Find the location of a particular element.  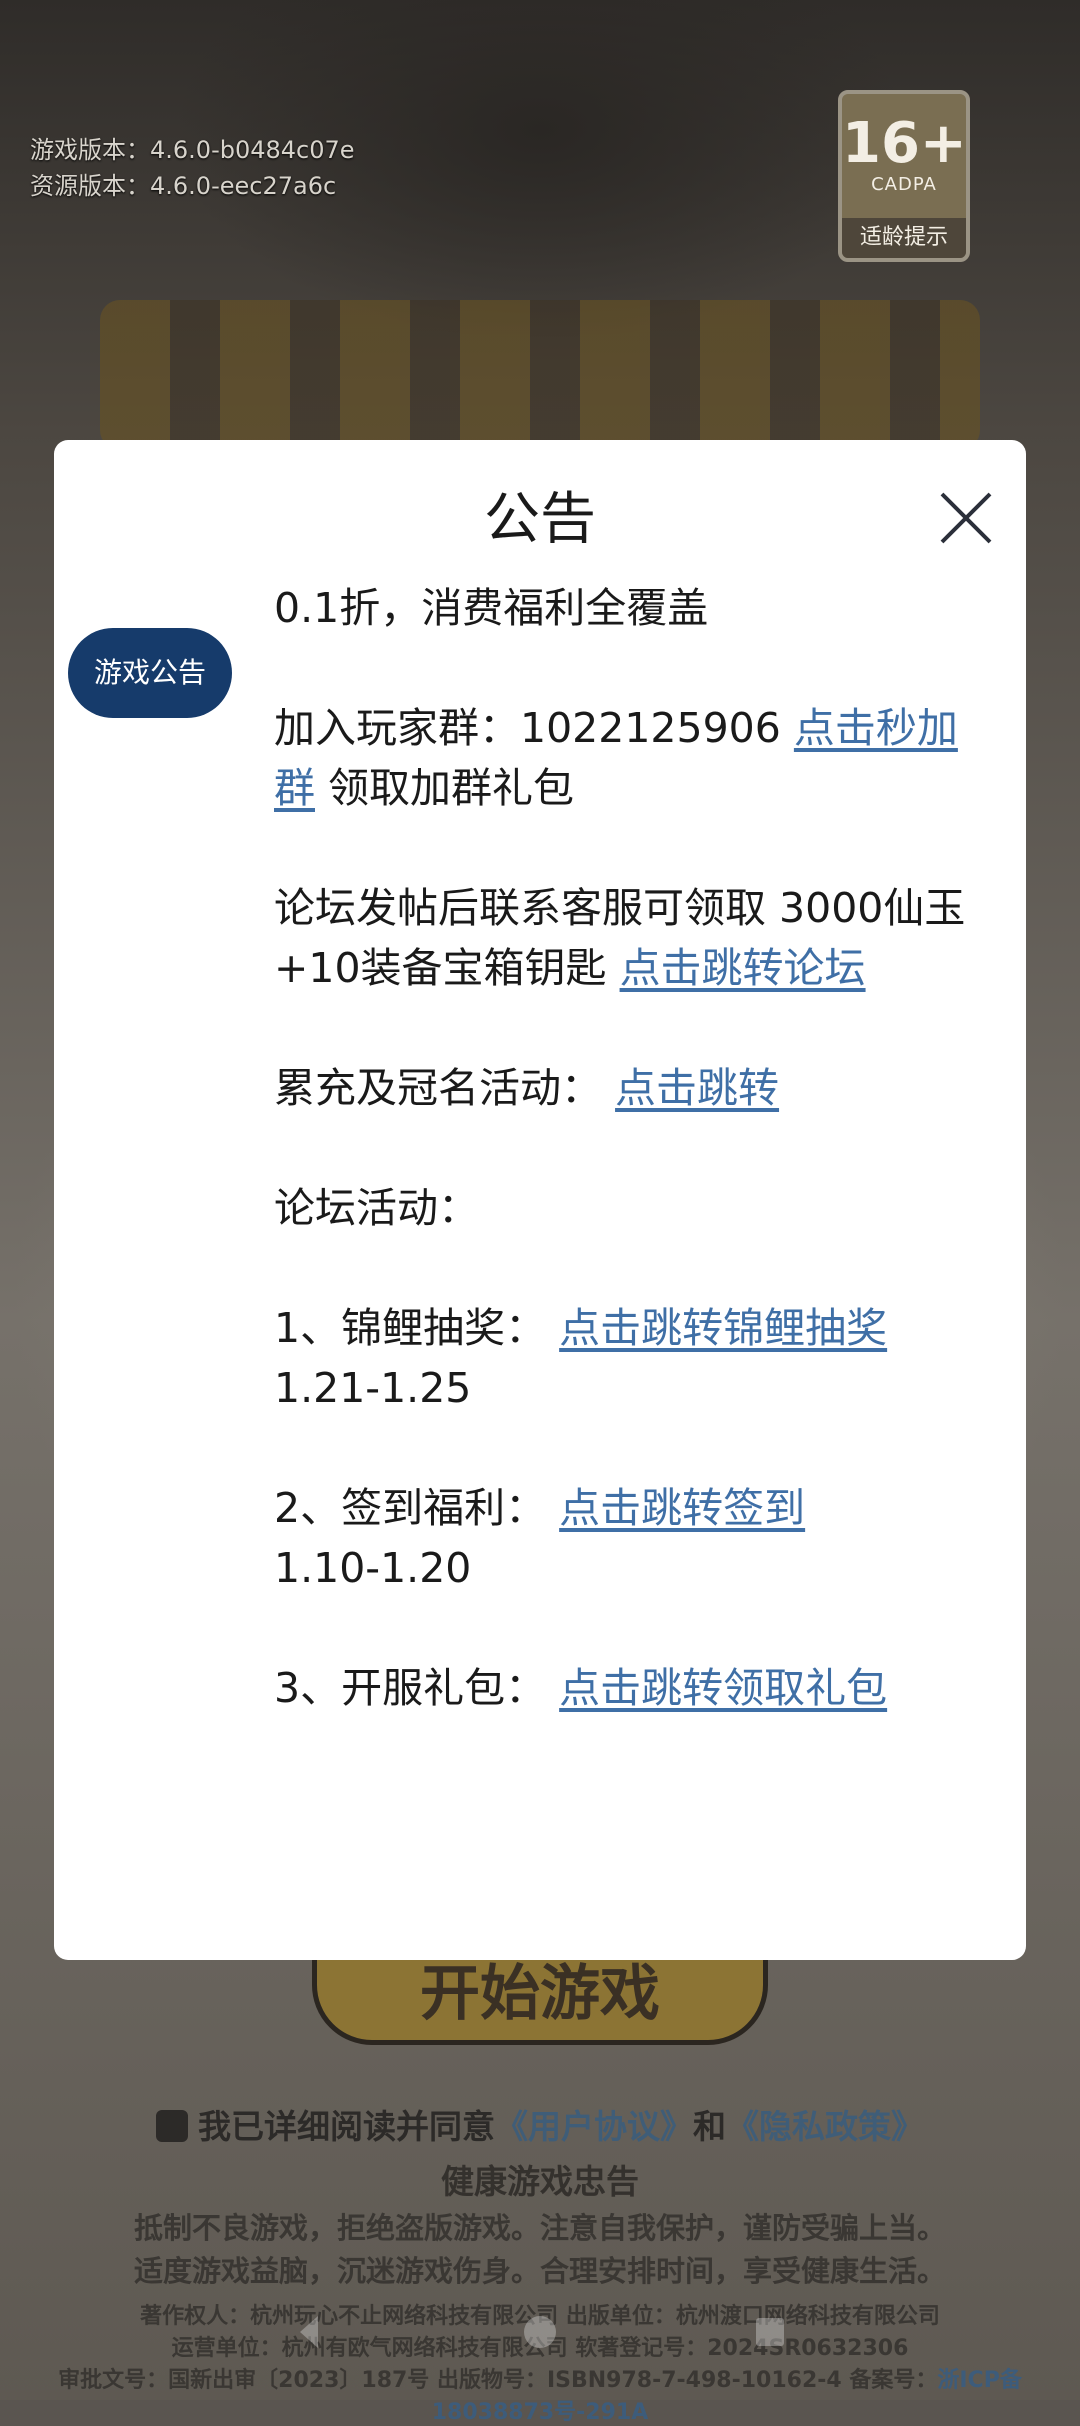

group-text: 加入玩家群：1022125906 is located at coordinates (534, 728).